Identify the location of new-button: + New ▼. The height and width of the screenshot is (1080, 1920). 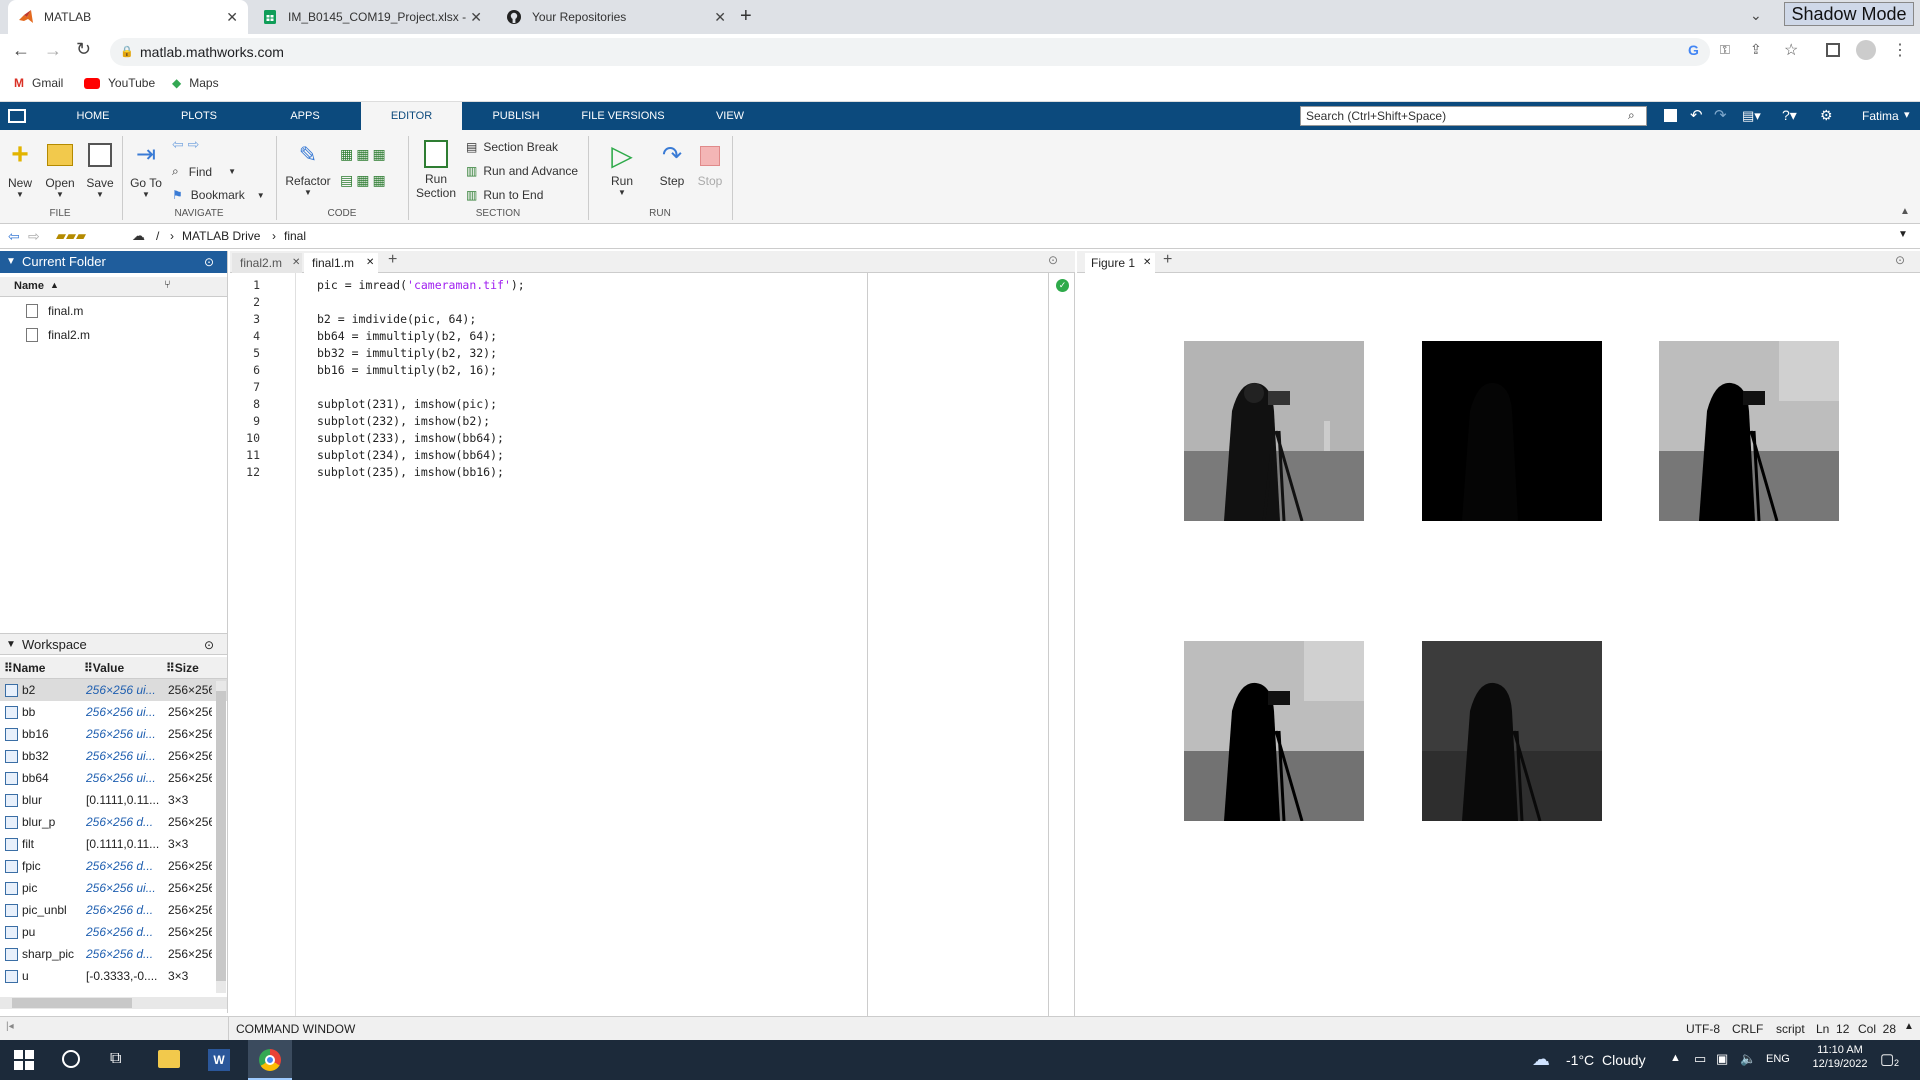
(20, 170).